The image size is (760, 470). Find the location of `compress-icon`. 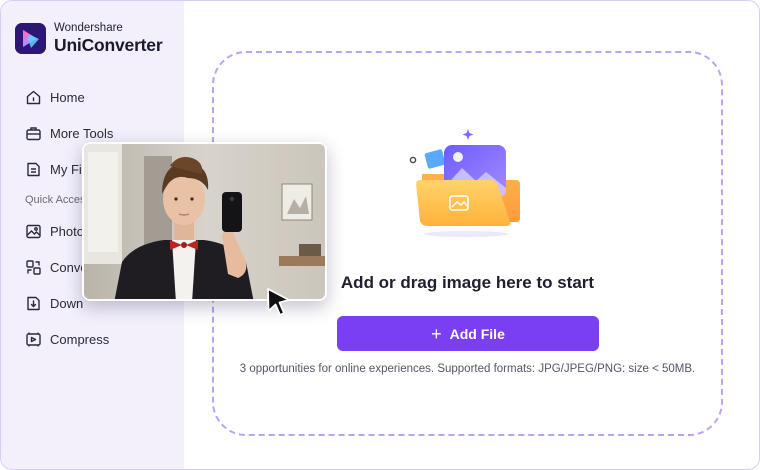

compress-icon is located at coordinates (33, 339).